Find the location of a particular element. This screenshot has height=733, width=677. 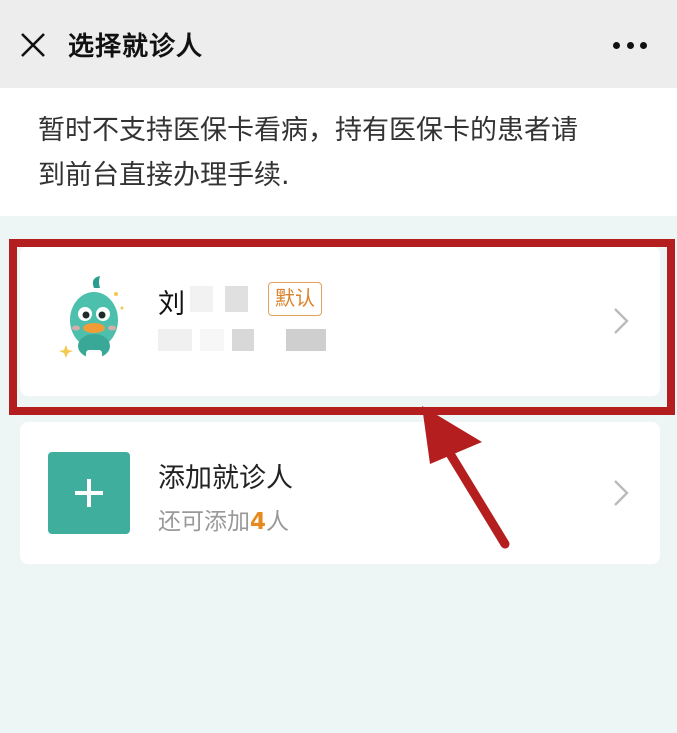

notice-line-2: 到前台直接办理手续. is located at coordinates (164, 175).